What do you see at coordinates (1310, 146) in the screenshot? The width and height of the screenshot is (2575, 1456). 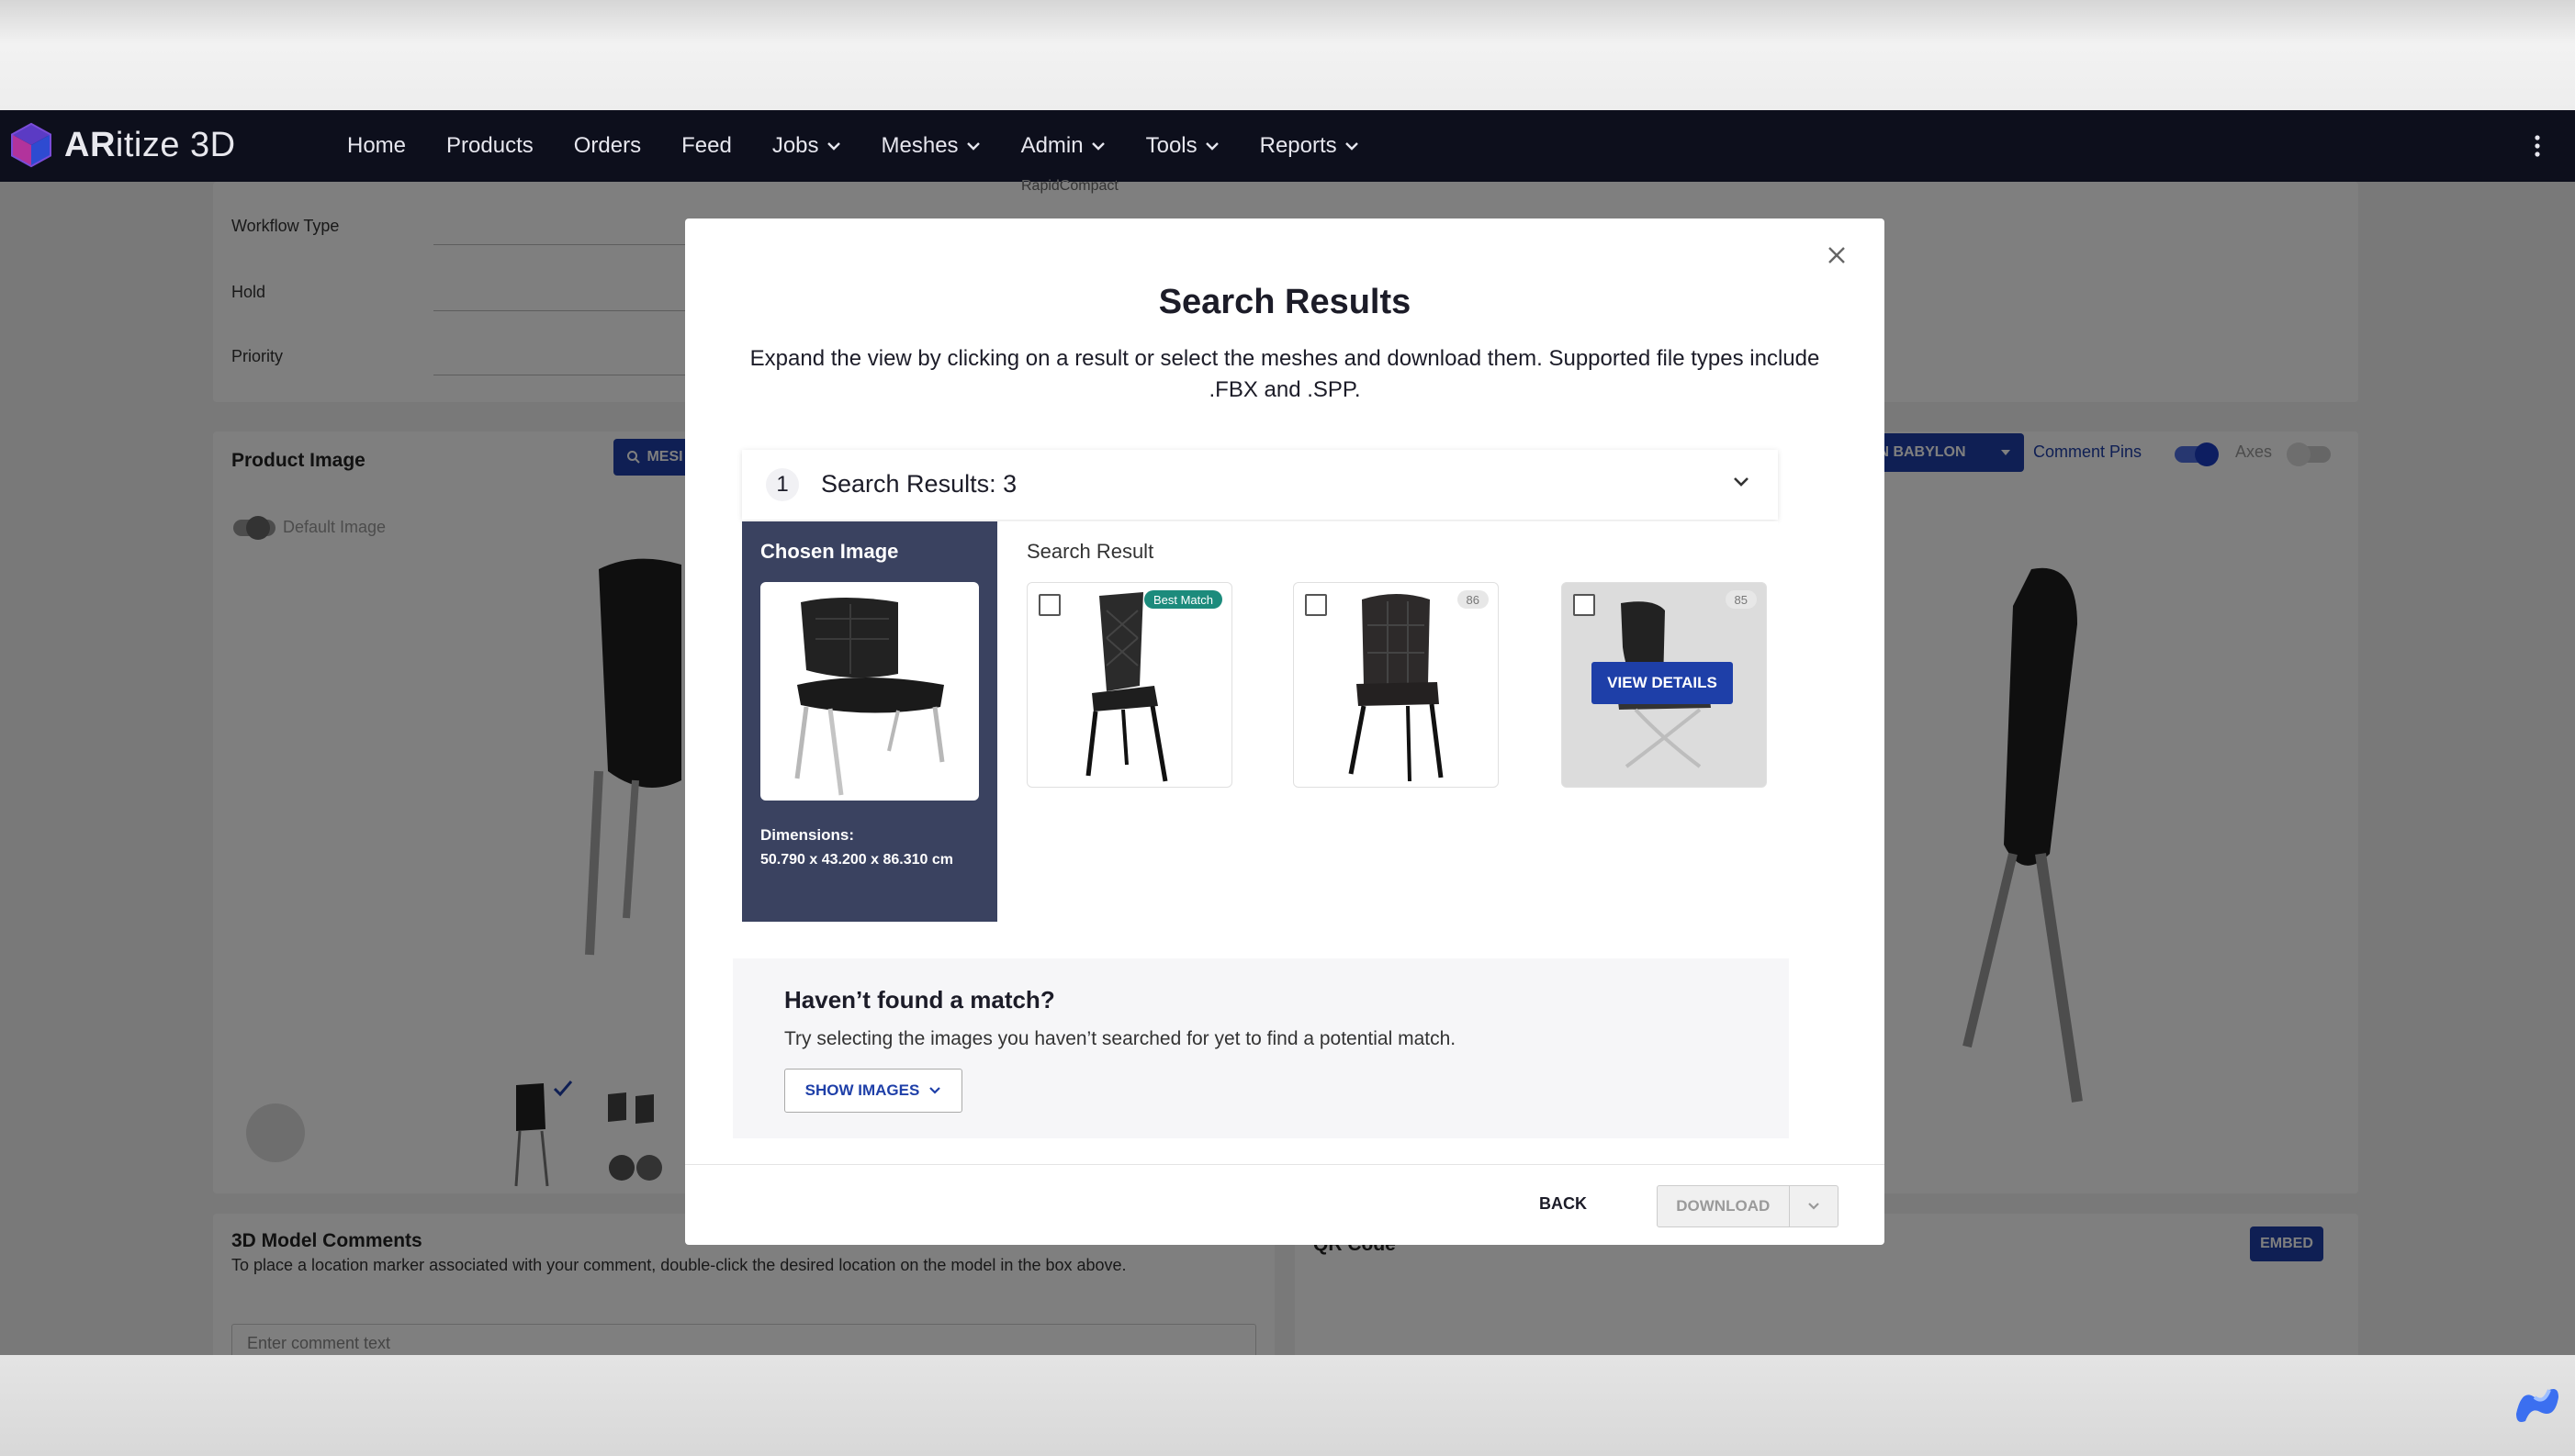 I see `nav-reports: Reports` at bounding box center [1310, 146].